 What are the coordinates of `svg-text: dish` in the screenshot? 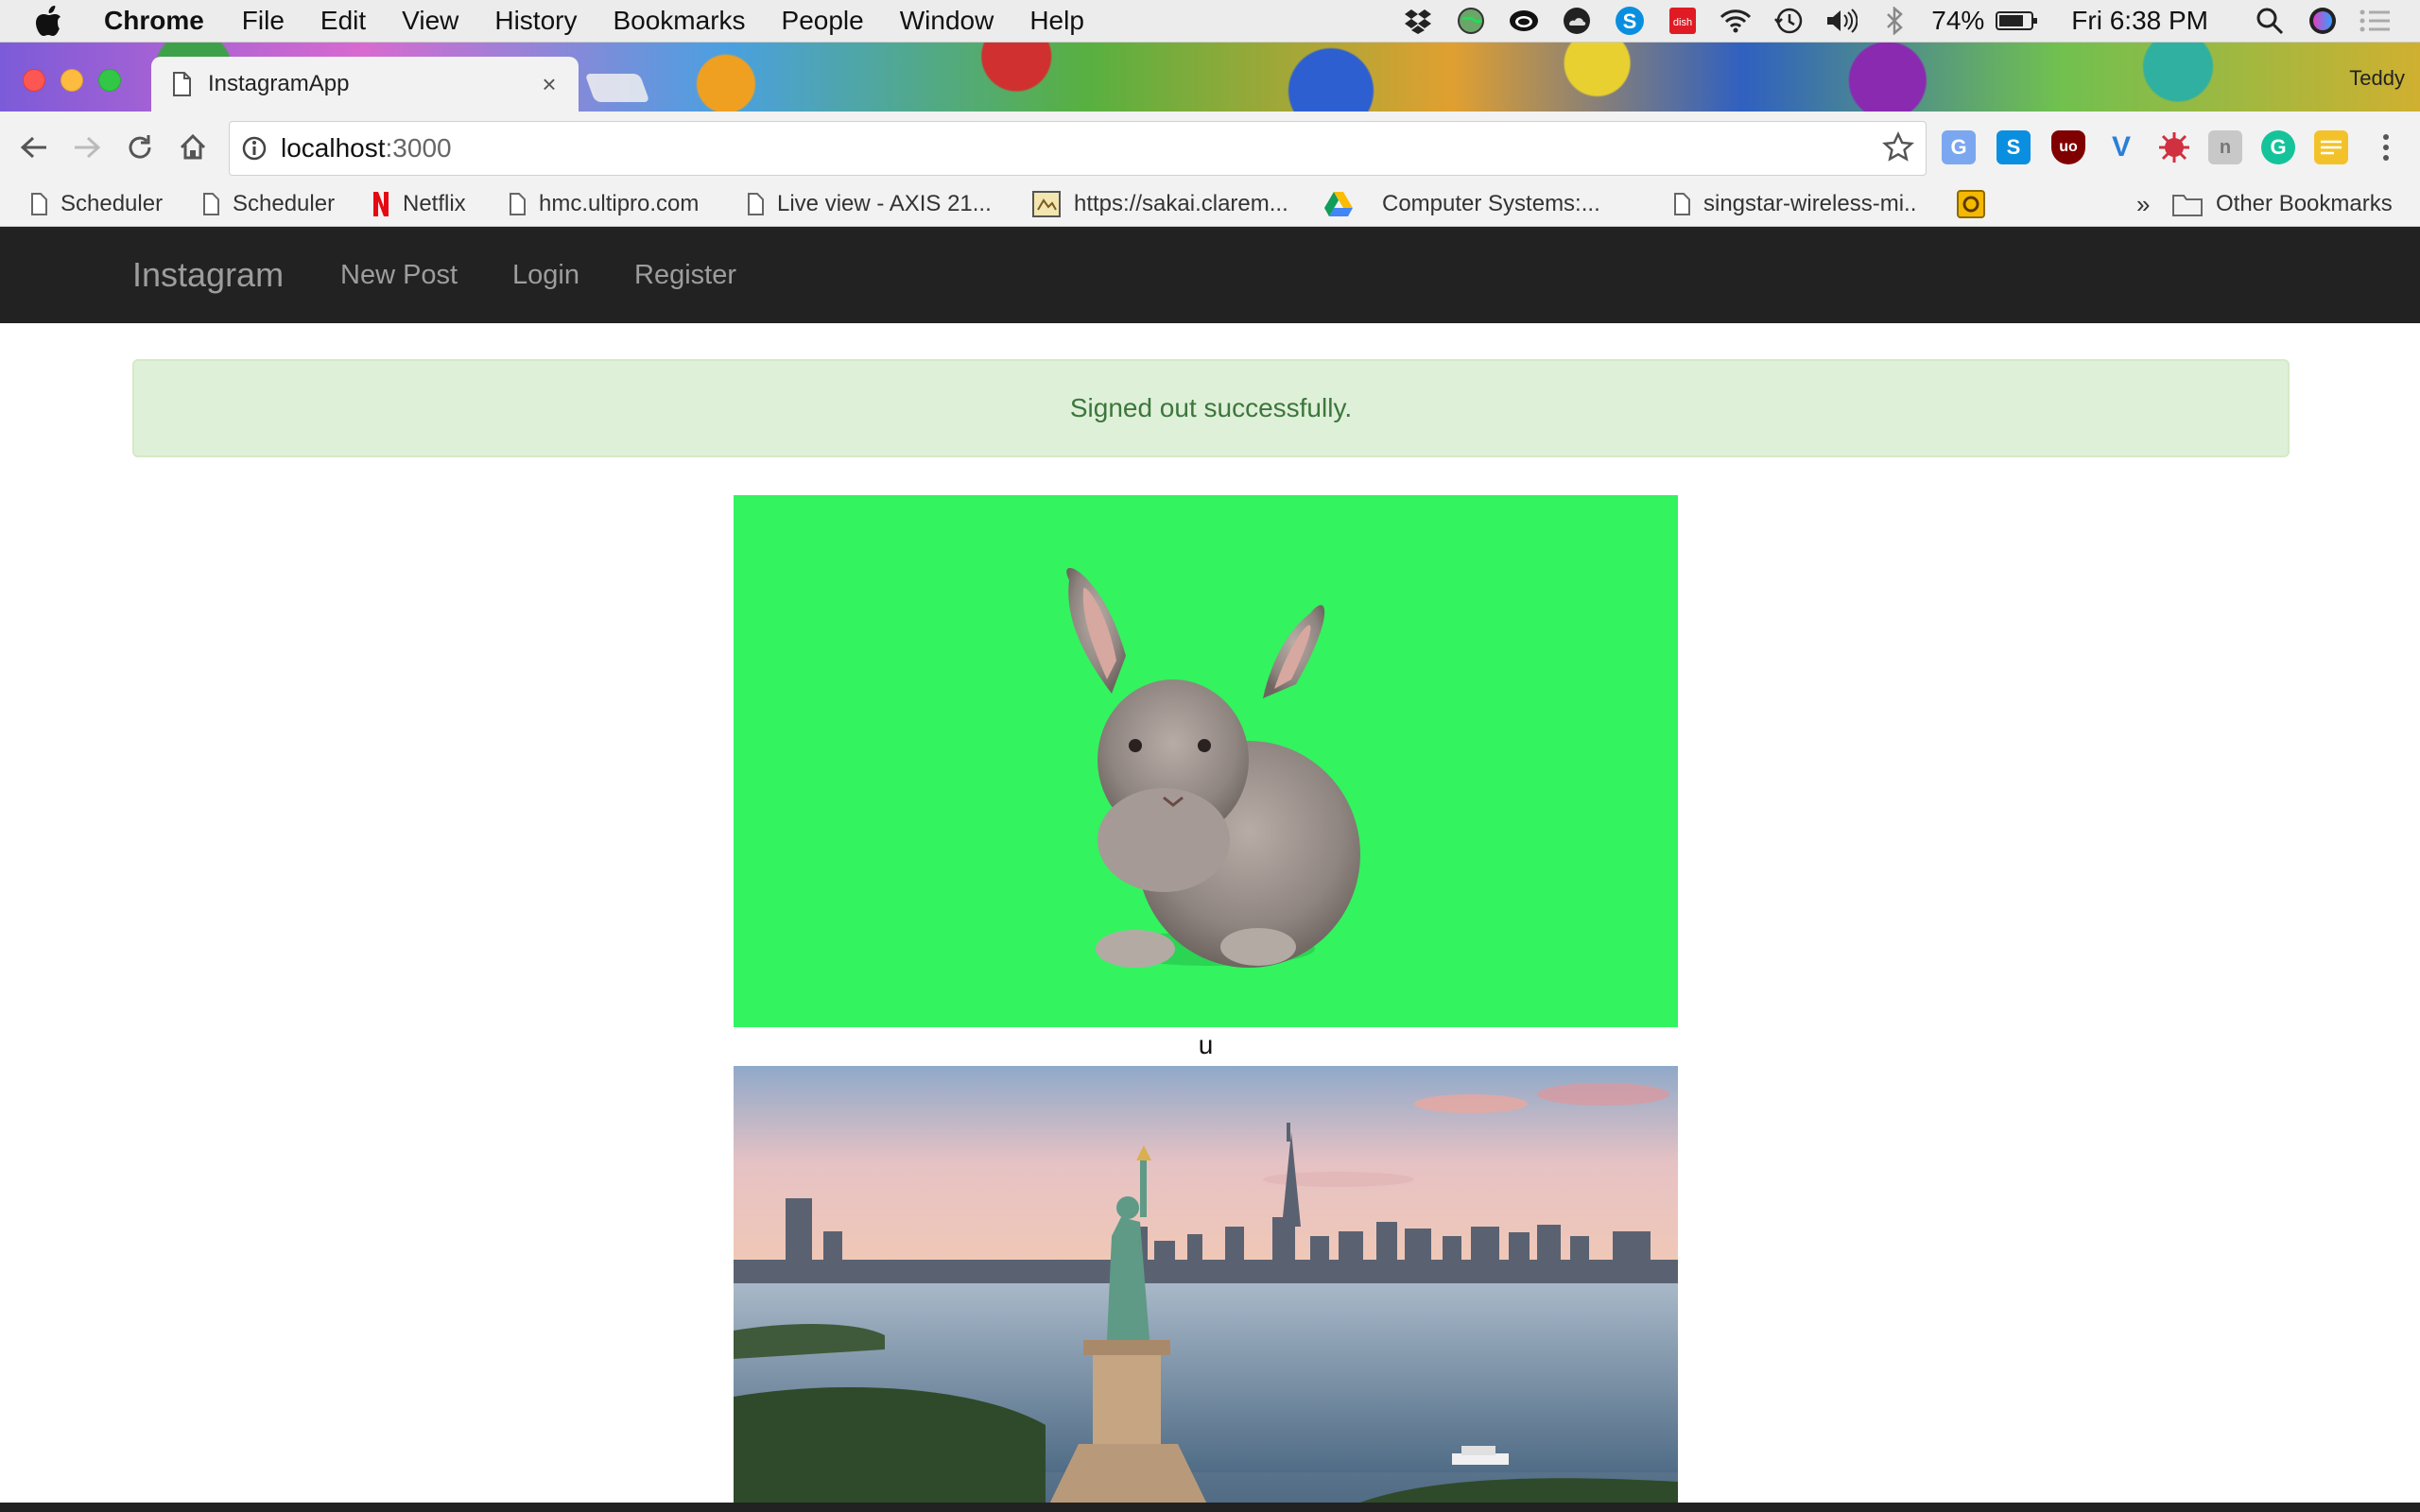 It's located at (1682, 22).